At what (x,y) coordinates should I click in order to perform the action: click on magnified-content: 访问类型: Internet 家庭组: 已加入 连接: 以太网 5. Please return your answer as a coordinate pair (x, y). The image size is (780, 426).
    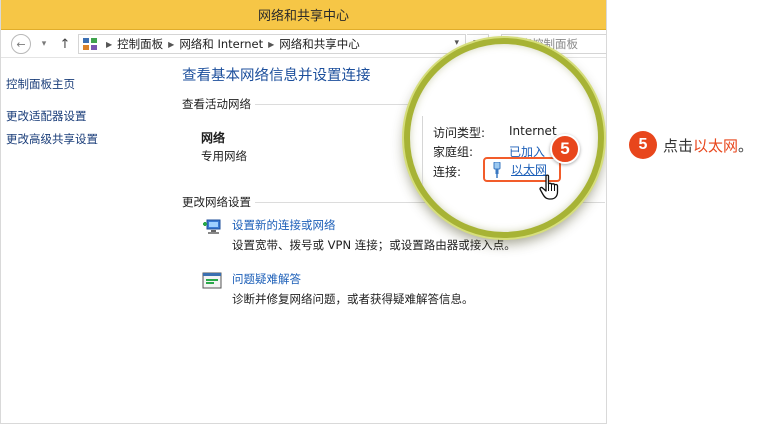
    Looking at the image, I should click on (504, 138).